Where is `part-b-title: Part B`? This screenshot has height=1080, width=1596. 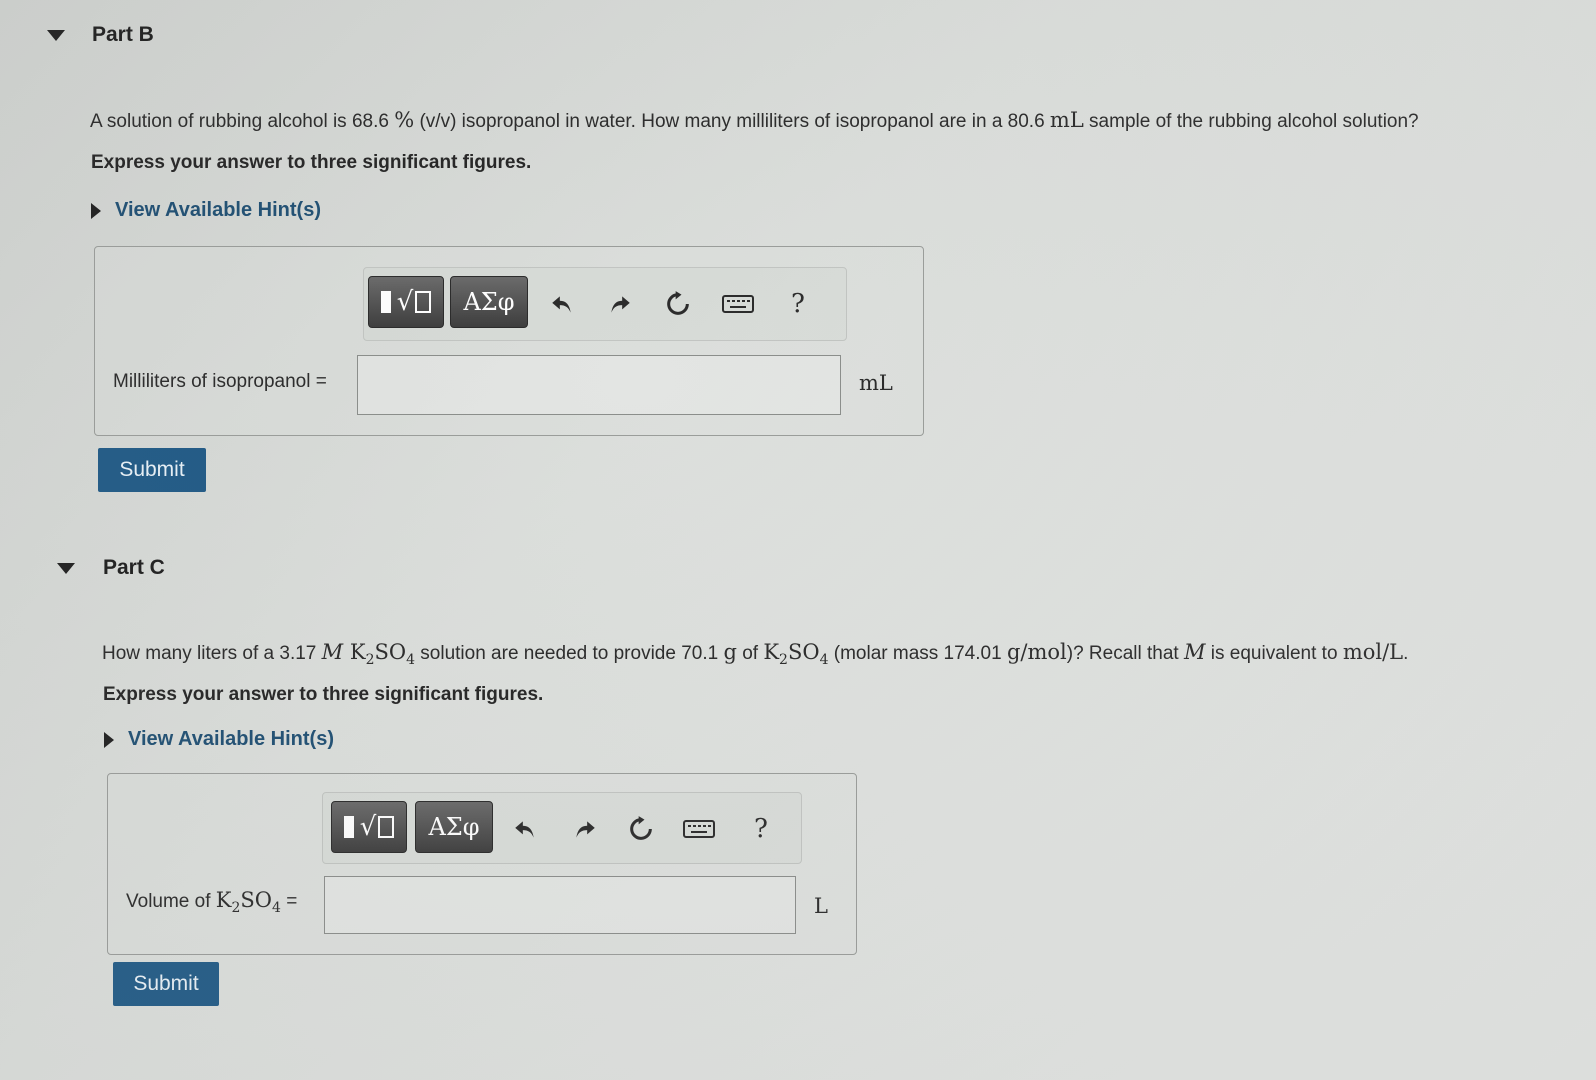 part-b-title: Part B is located at coordinates (123, 34).